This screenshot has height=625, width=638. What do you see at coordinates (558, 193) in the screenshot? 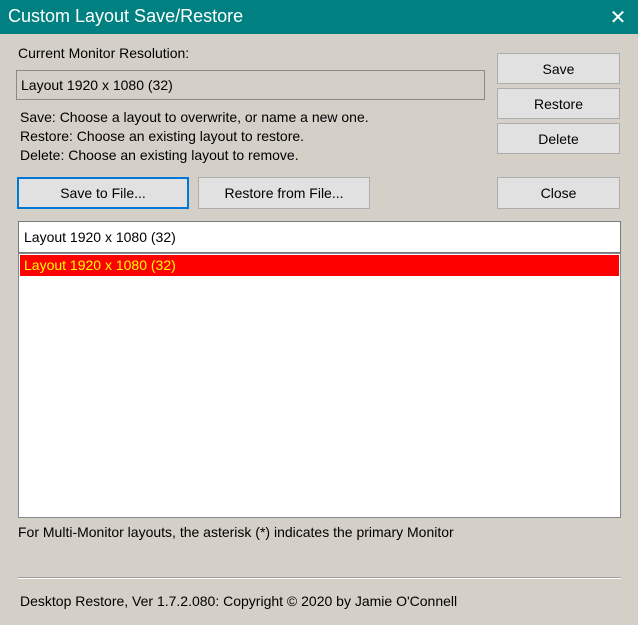
I see `close-button: Close` at bounding box center [558, 193].